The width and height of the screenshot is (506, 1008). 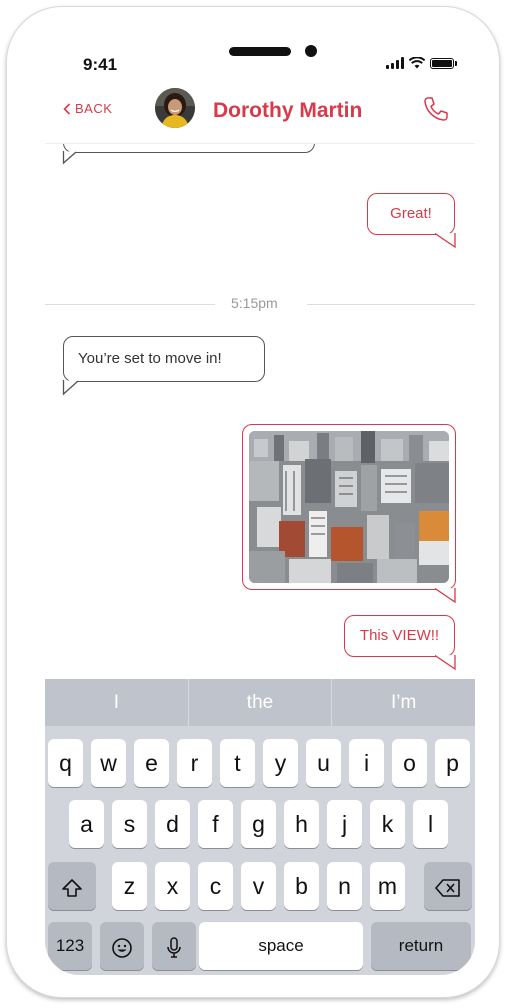 What do you see at coordinates (86, 824) in the screenshot?
I see `key-a: a` at bounding box center [86, 824].